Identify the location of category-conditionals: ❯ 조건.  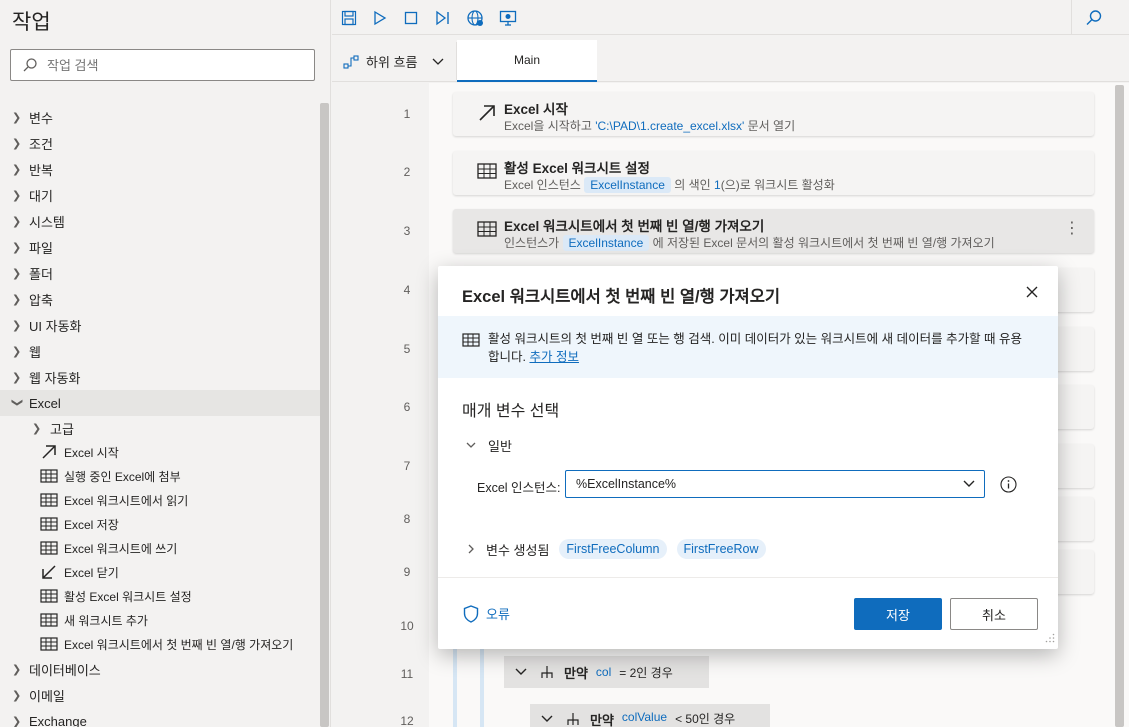
(160, 143).